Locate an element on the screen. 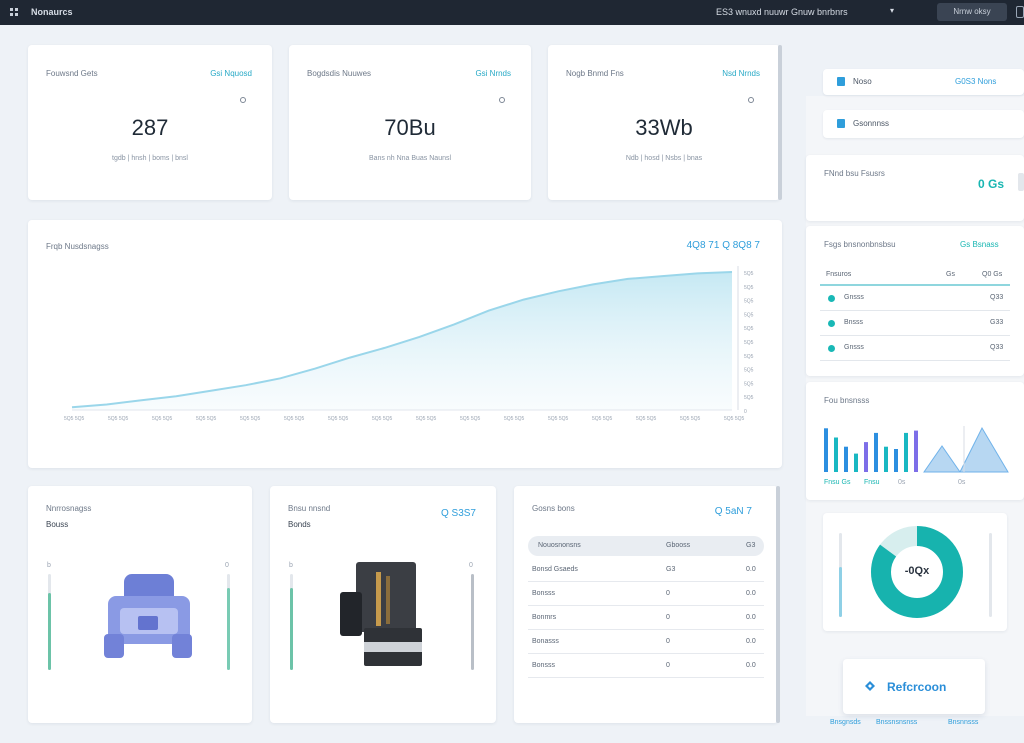 The width and height of the screenshot is (1024, 743). gauge-right is located at coordinates (228, 622).